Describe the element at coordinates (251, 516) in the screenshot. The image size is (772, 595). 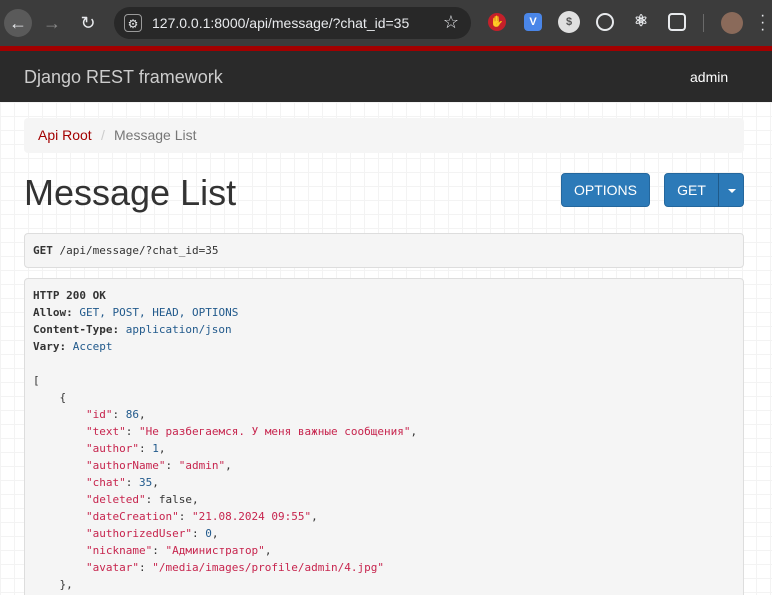
I see `json-value: "21.08.2024 09:55"` at that location.